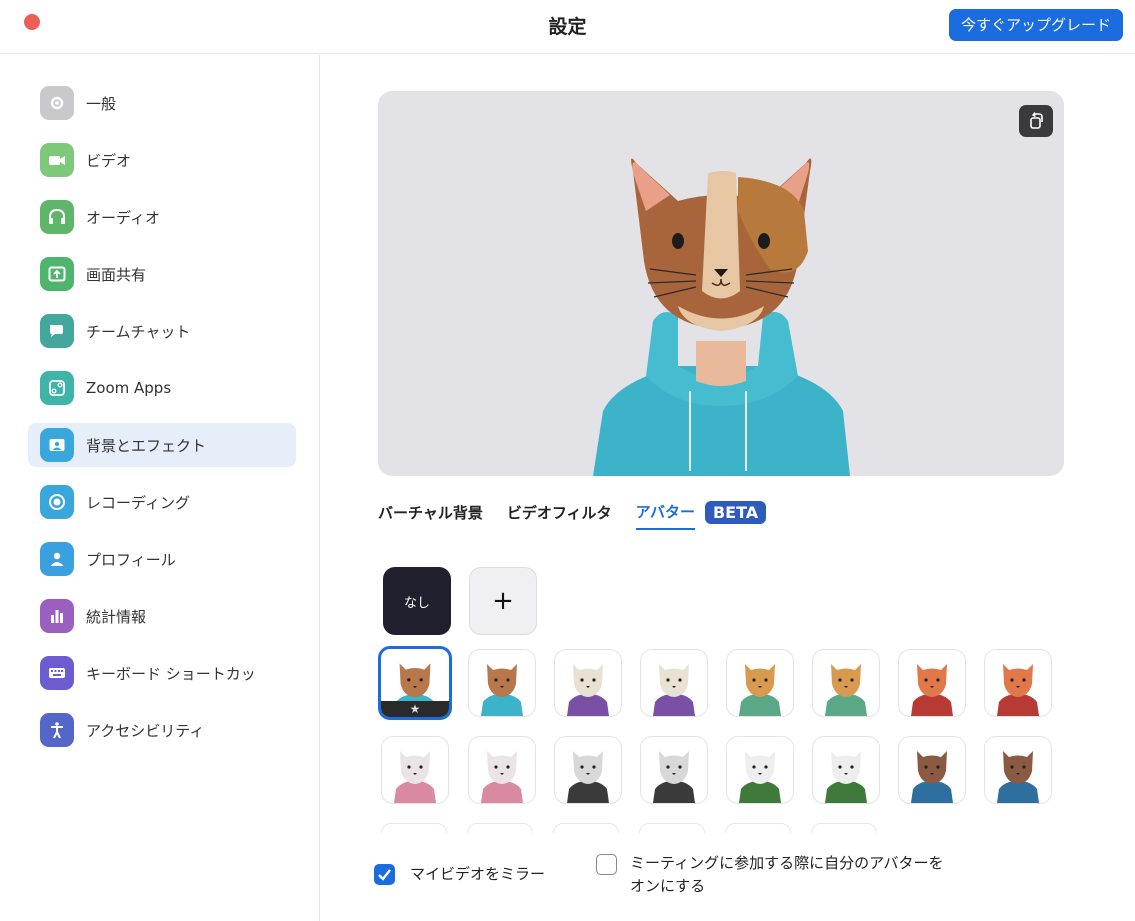 The width and height of the screenshot is (1135, 921). What do you see at coordinates (57, 388) in the screenshot?
I see `apps-icon` at bounding box center [57, 388].